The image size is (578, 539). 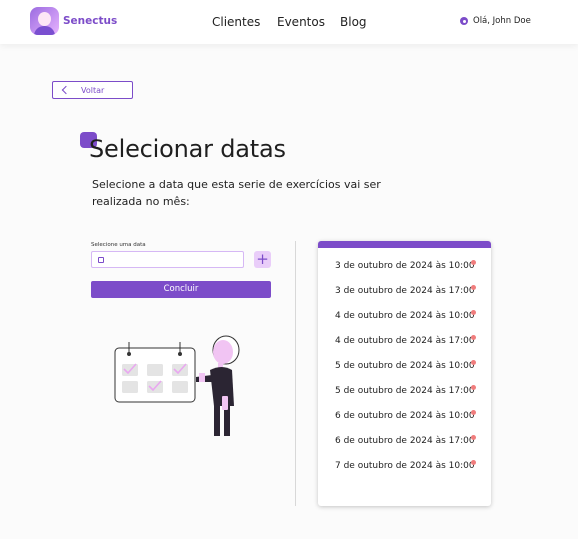 What do you see at coordinates (90, 21) in the screenshot?
I see `brand-name: Senectus` at bounding box center [90, 21].